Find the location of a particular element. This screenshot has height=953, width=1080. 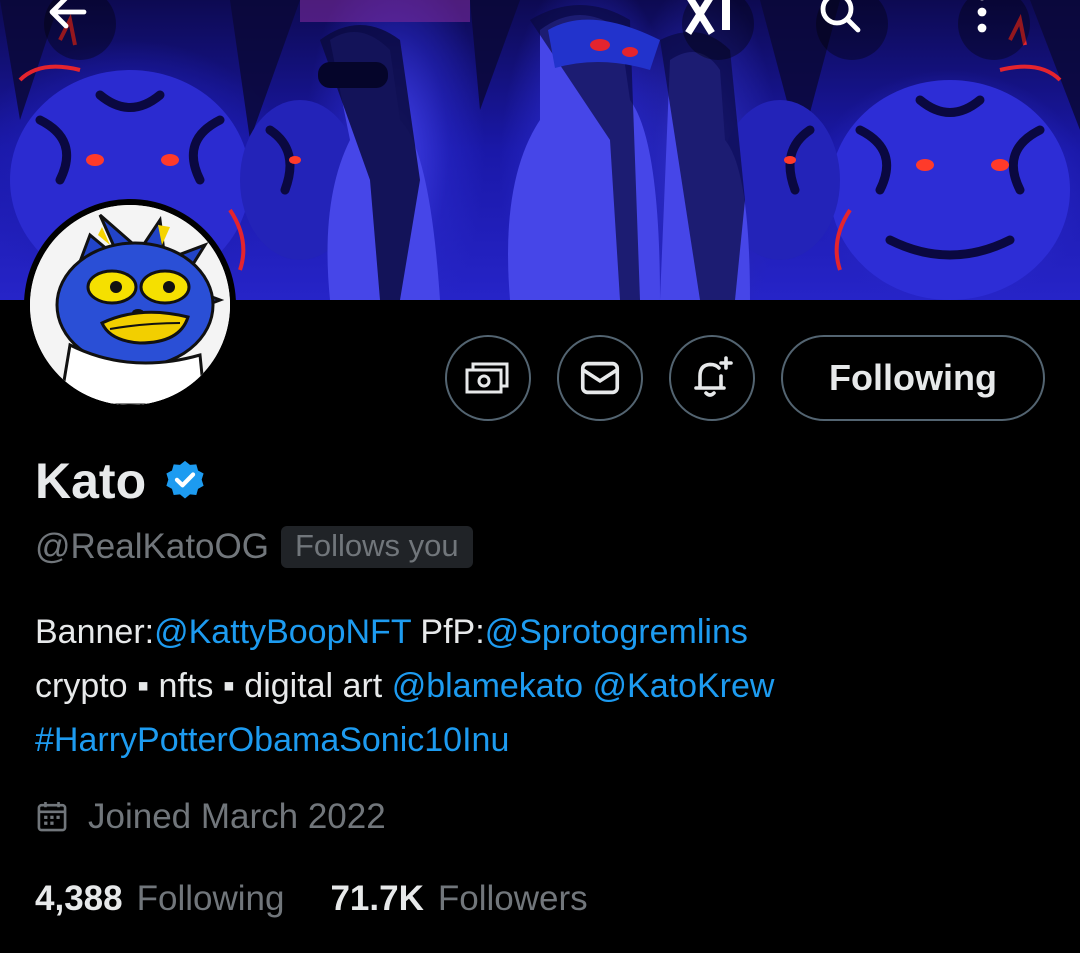

follows-you-badge: Follows you is located at coordinates (376, 547).